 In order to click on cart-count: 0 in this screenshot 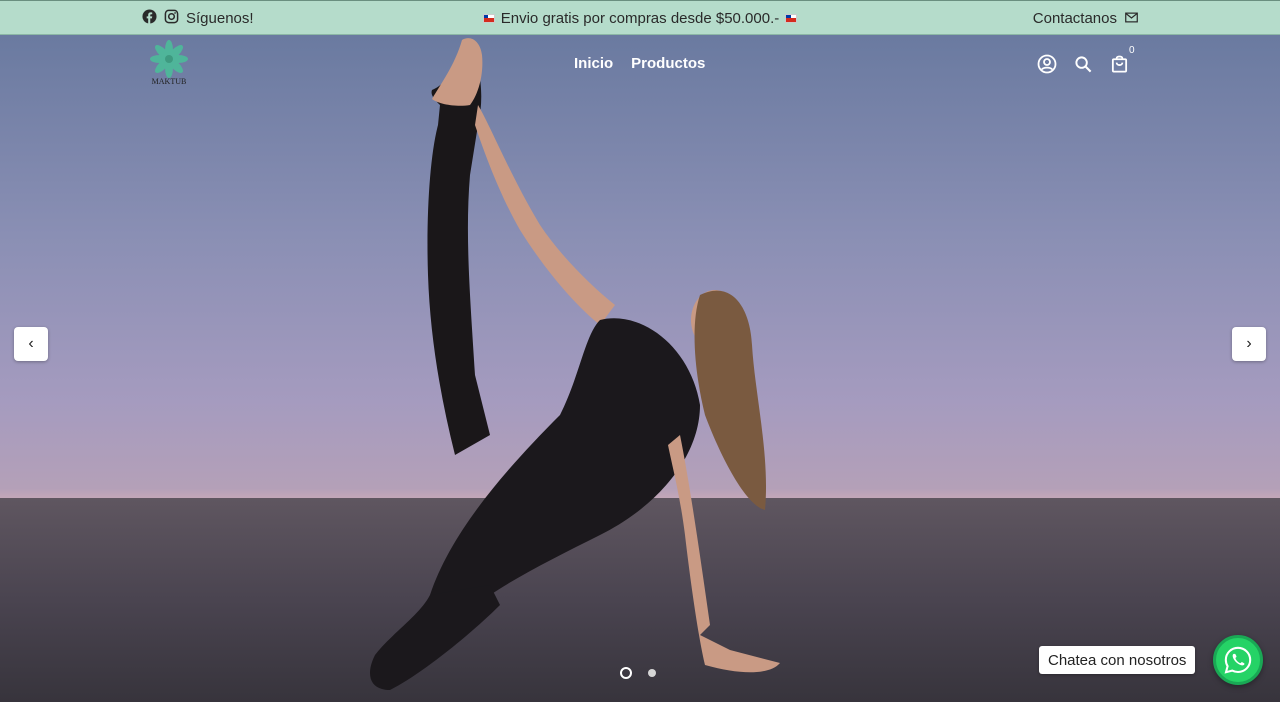, I will do `click(1132, 50)`.